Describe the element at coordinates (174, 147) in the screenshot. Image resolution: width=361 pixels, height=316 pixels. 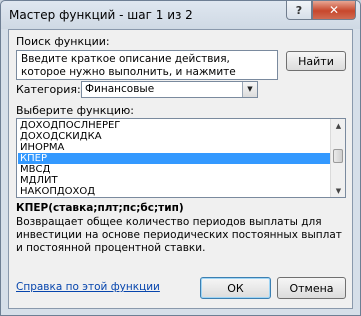
I see `list-item: ИНОРМА` at that location.